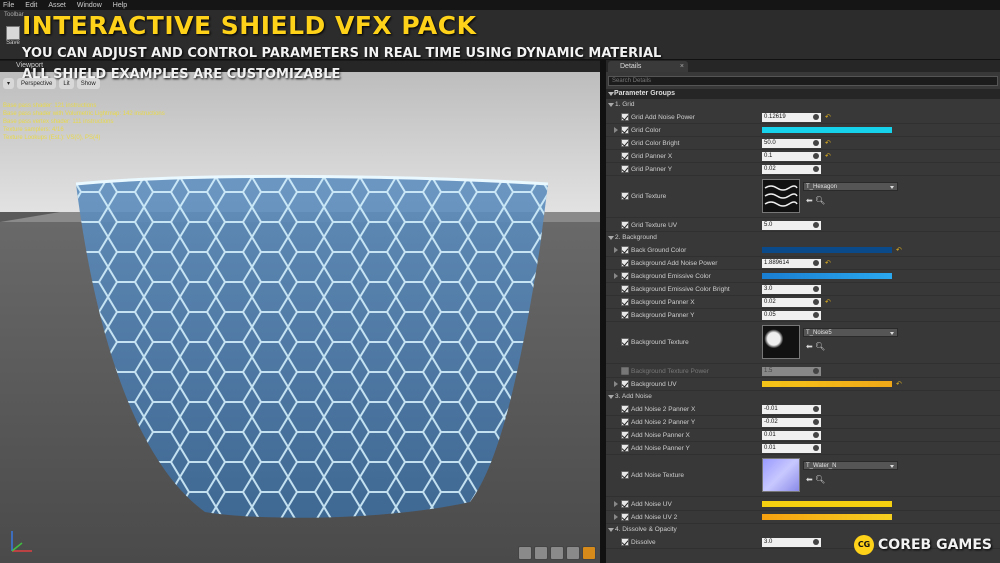  What do you see at coordinates (66, 83) in the screenshot?
I see `lit-button: Lit` at bounding box center [66, 83].